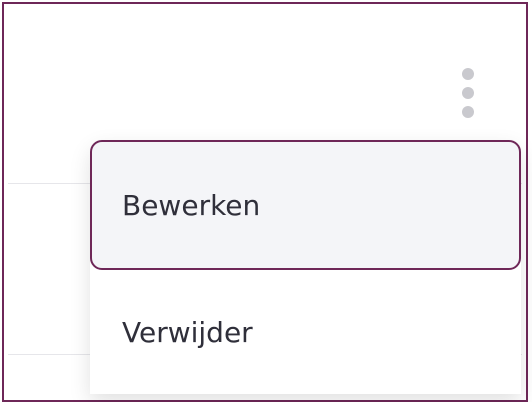 The height and width of the screenshot is (402, 532). I want to click on menu-item-label: Verwijder, so click(187, 332).